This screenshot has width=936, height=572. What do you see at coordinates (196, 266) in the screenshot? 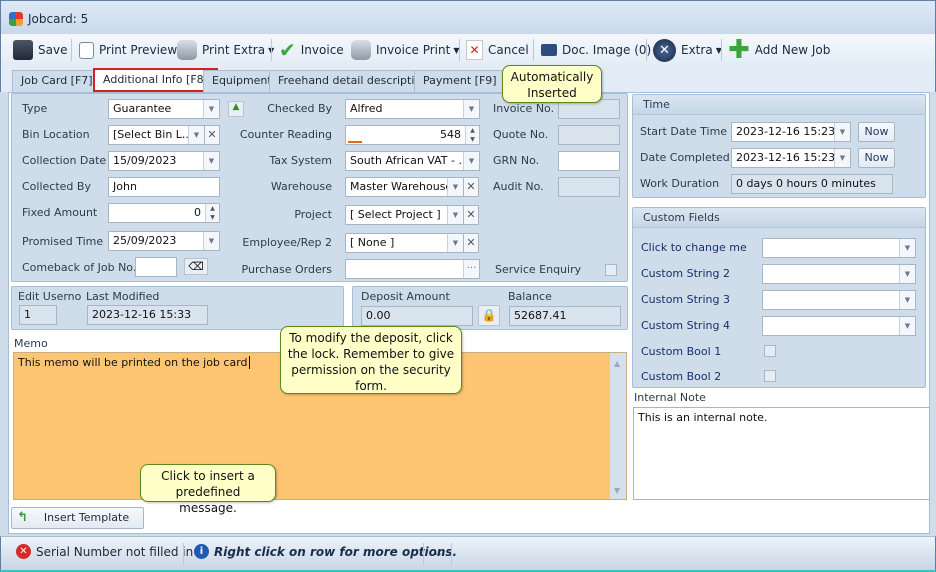
I see `backspace-icon: ⌫` at bounding box center [196, 266].